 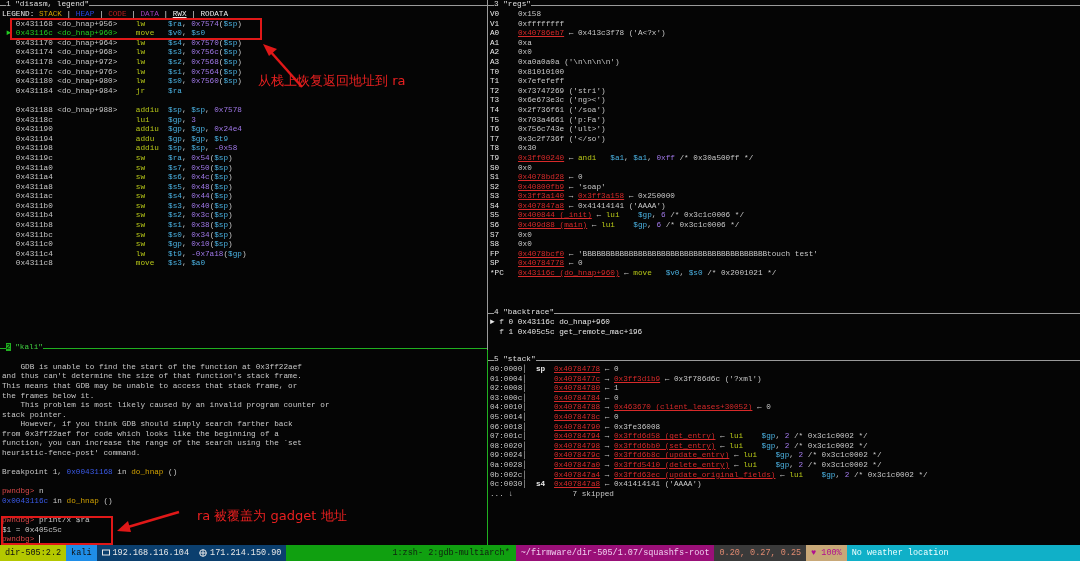 What do you see at coordinates (760, 553) in the screenshot?
I see `status-segment: 0.20, 0.27, 0.25` at bounding box center [760, 553].